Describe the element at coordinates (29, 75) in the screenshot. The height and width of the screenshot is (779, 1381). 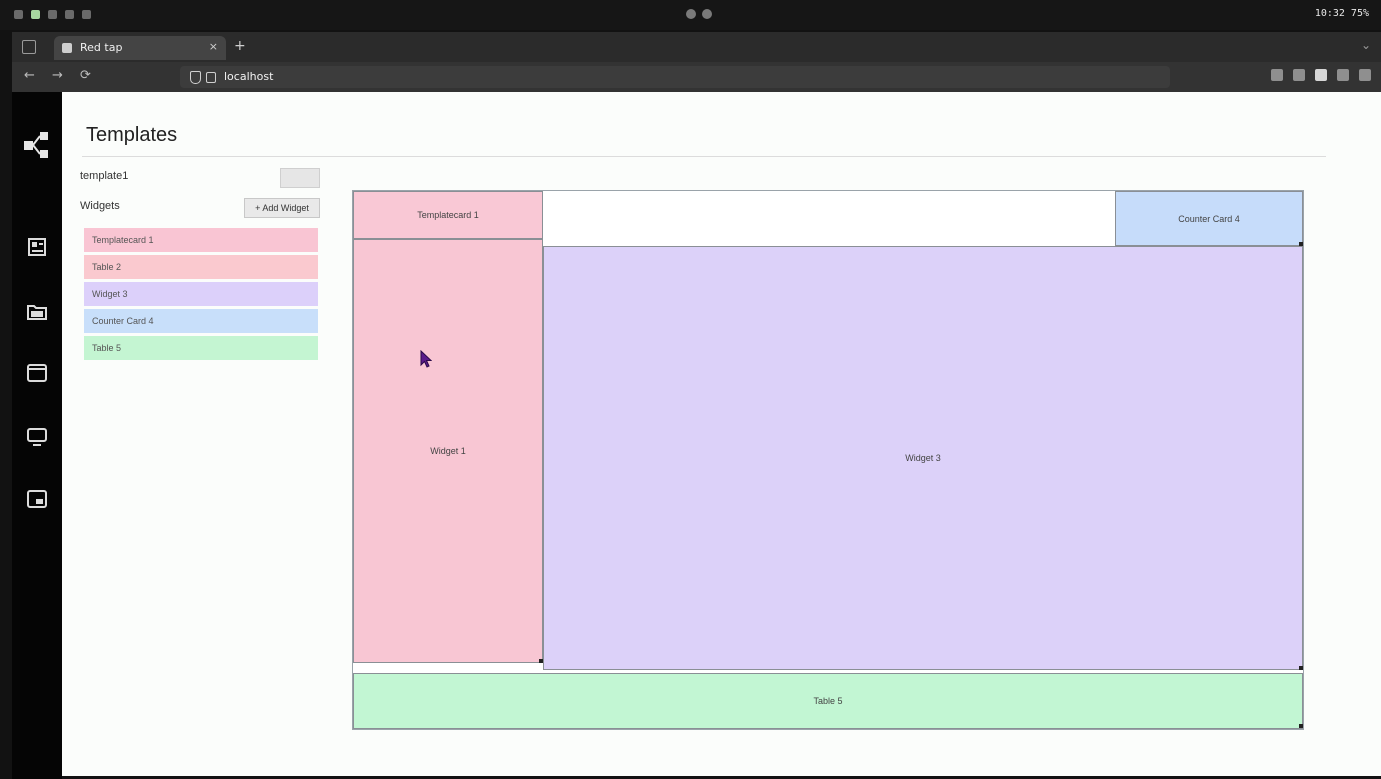
I see `back-icon: ←` at that location.